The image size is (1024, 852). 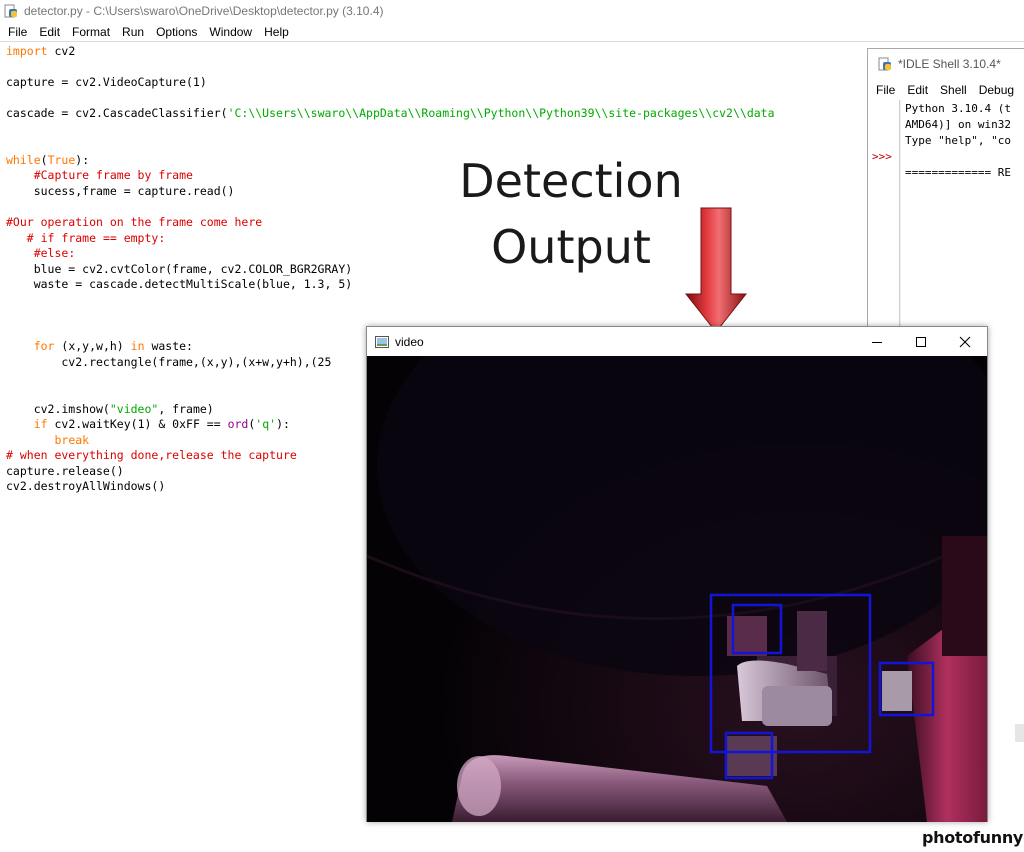 I want to click on shell-scrollbar, so click(x=1019, y=733).